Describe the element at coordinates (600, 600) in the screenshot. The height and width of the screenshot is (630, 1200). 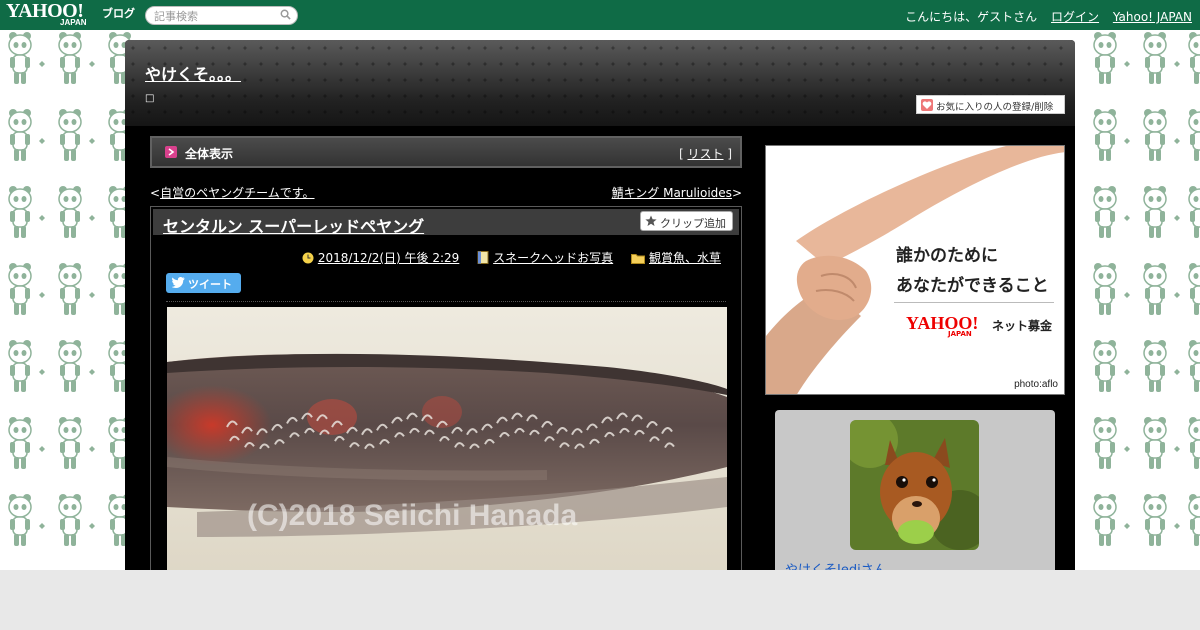
I see `page-bottom-band` at that location.